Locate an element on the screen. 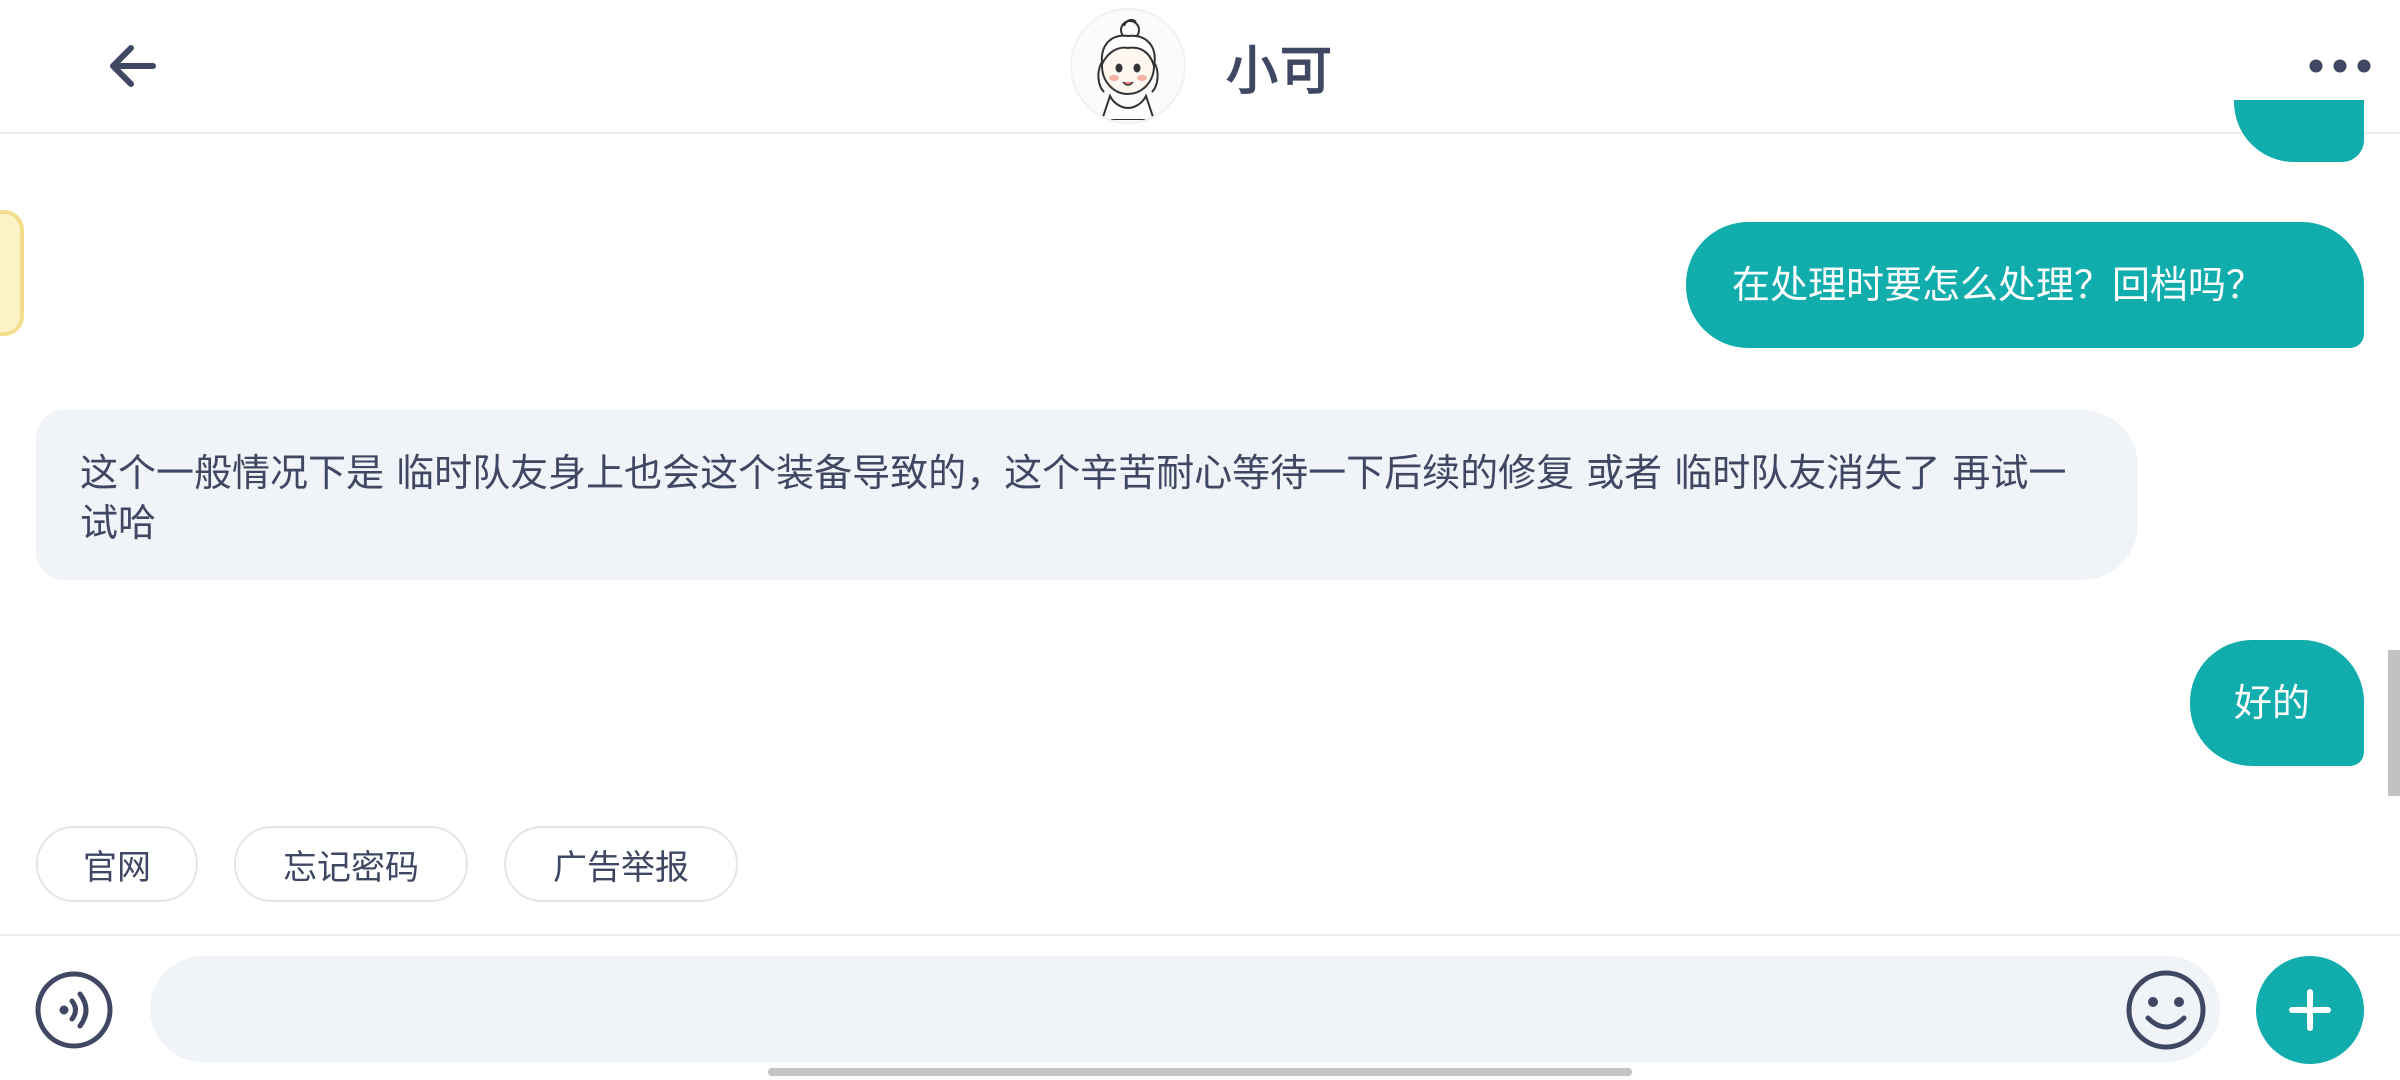  input-bar is located at coordinates (1200, 1007).